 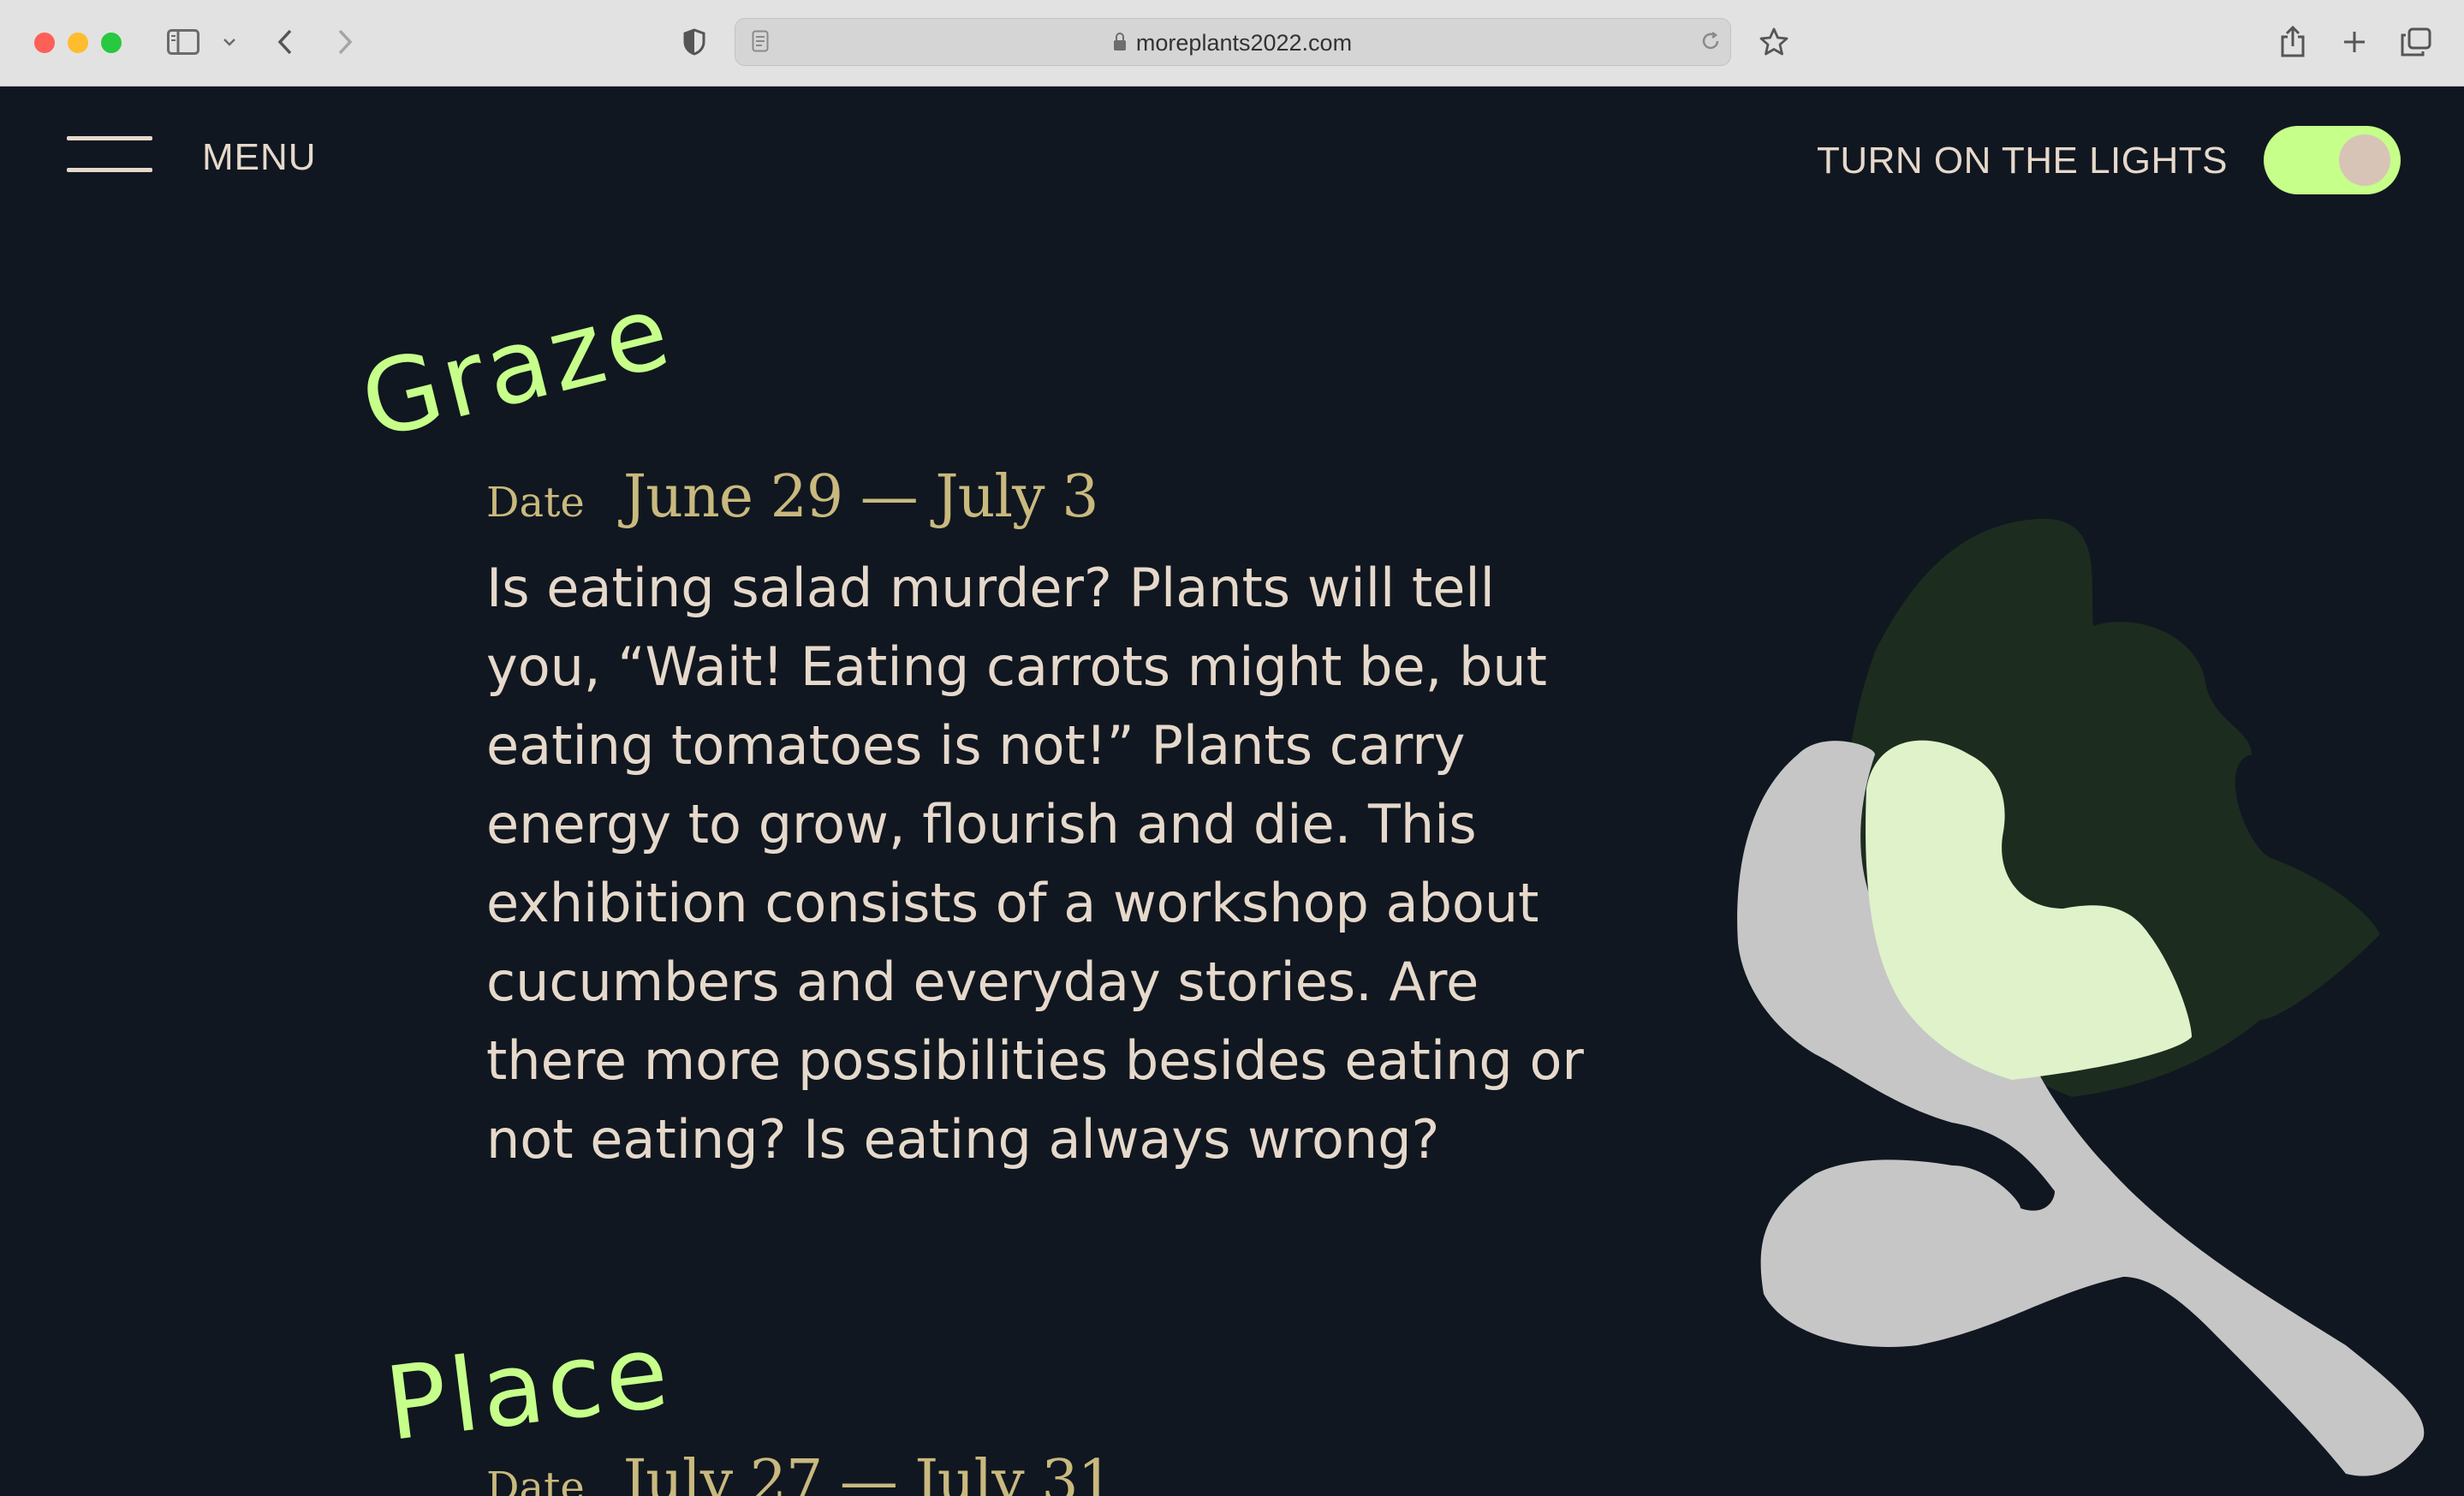 I want to click on event-title: Graze, so click(x=516, y=366).